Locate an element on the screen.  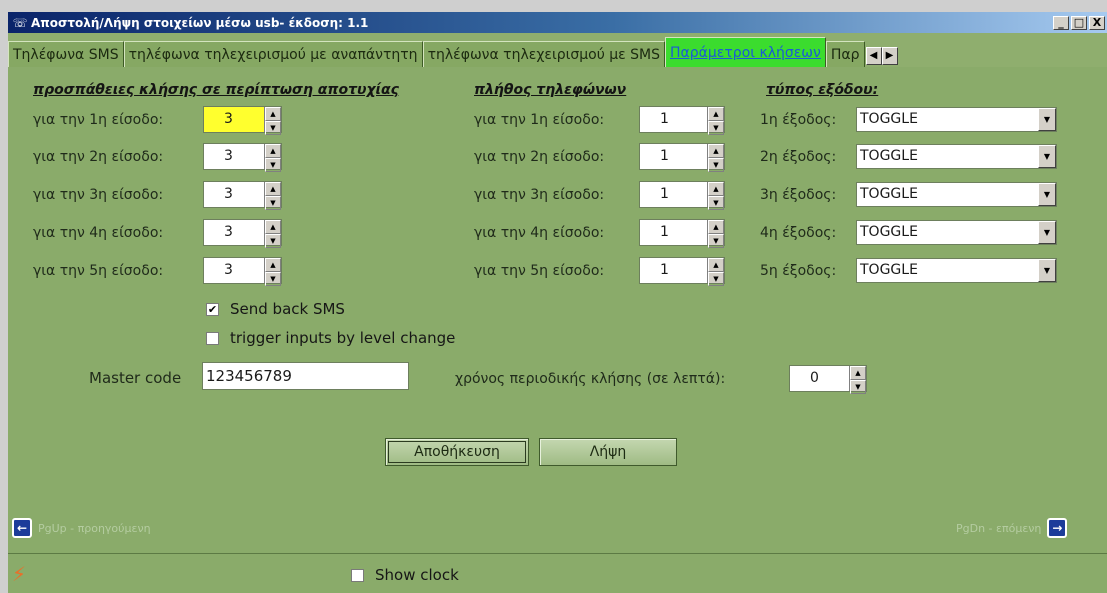
send-back-sms-label: Send back SMS is located at coordinates (287, 309).